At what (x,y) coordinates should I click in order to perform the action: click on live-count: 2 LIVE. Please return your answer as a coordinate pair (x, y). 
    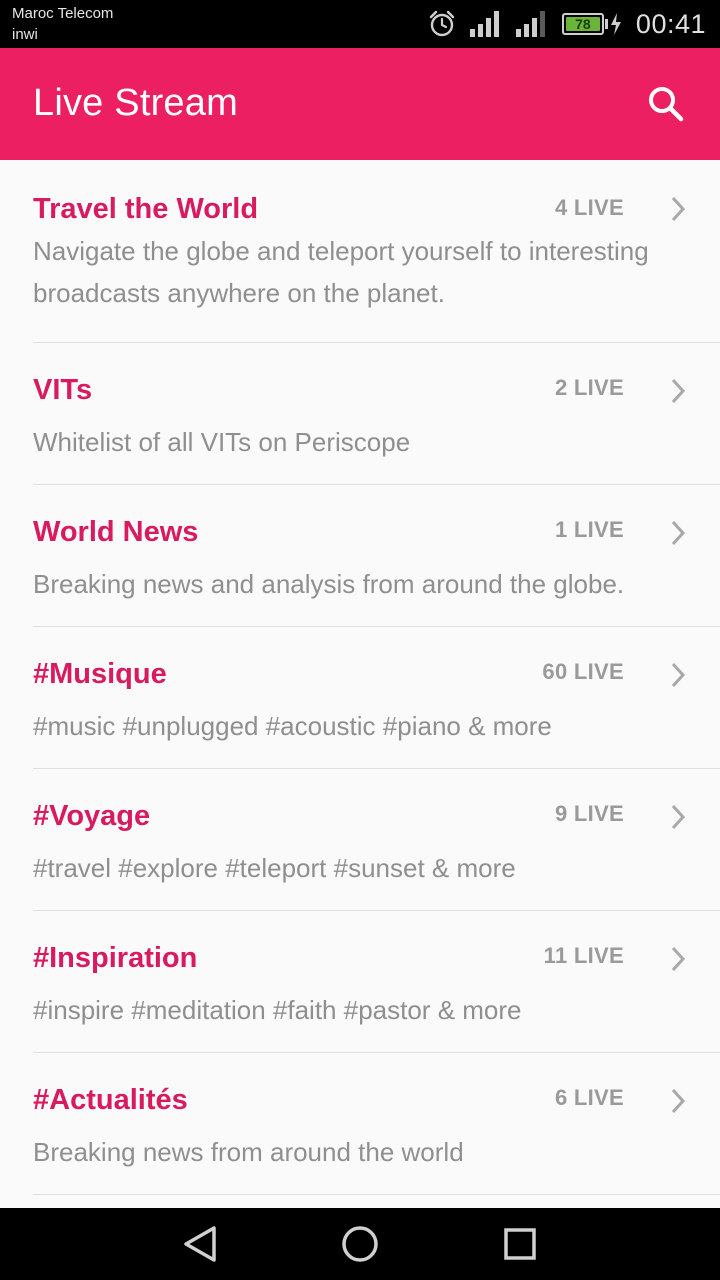
    Looking at the image, I should click on (589, 387).